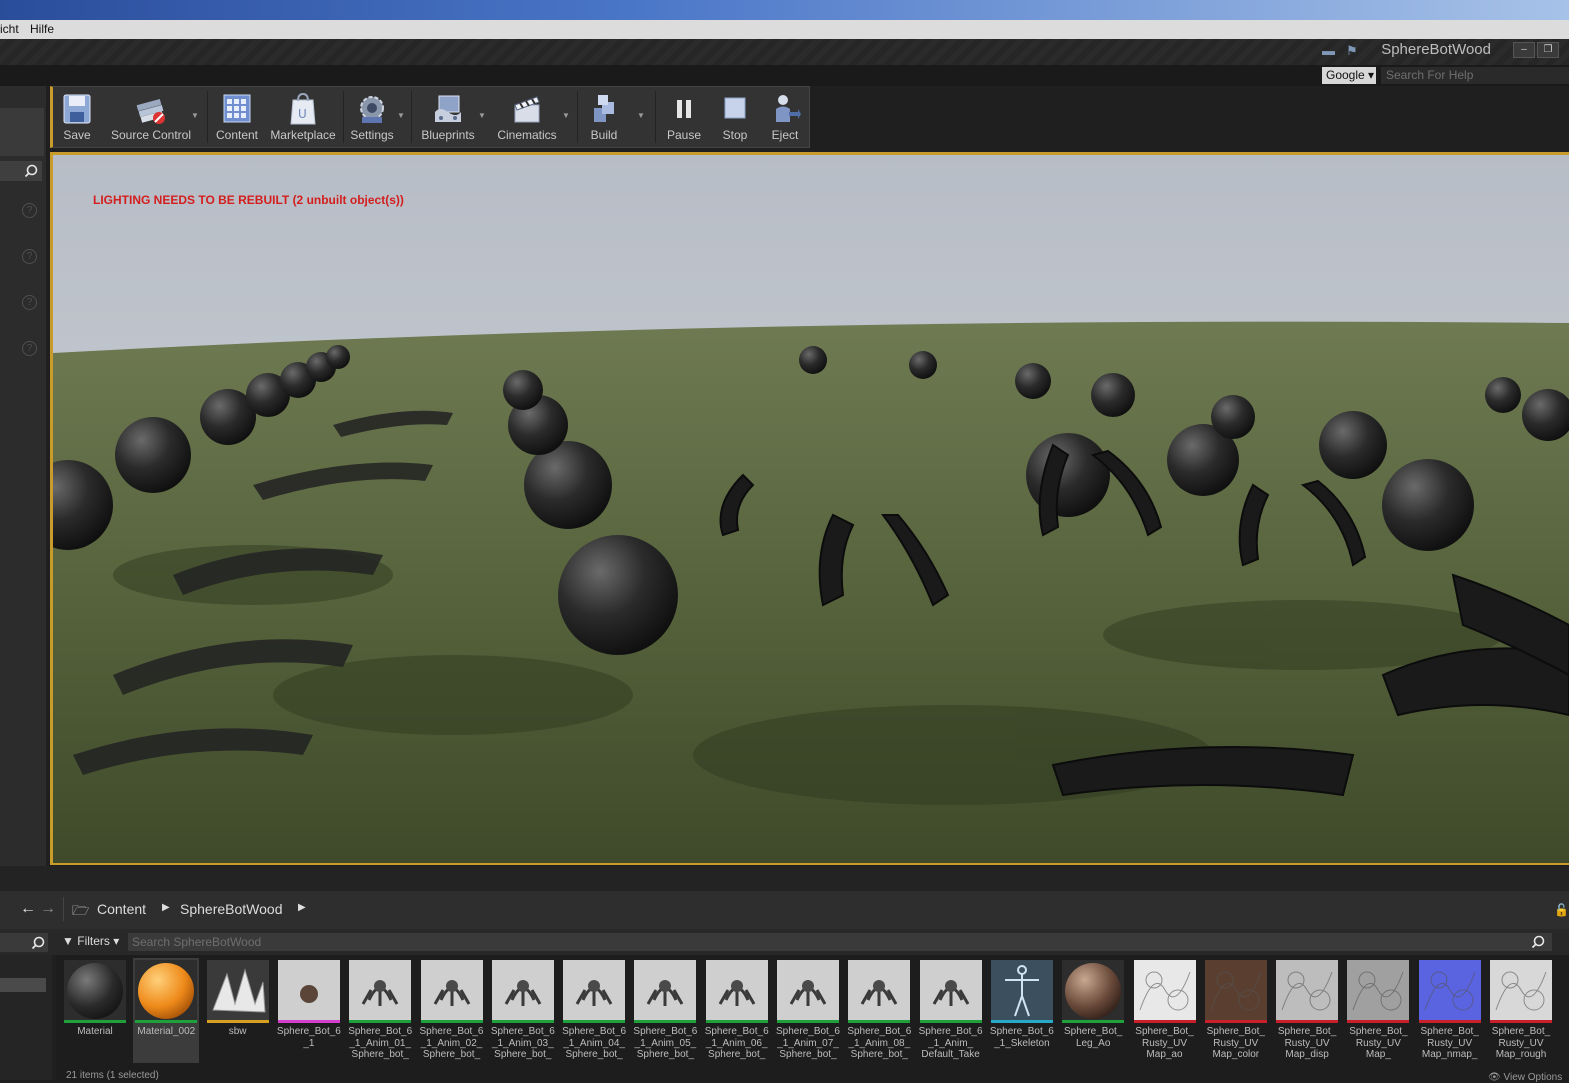 Image resolution: width=1569 pixels, height=1083 pixels. I want to click on asset-search-input: Search SphereBotWood, so click(840, 942).